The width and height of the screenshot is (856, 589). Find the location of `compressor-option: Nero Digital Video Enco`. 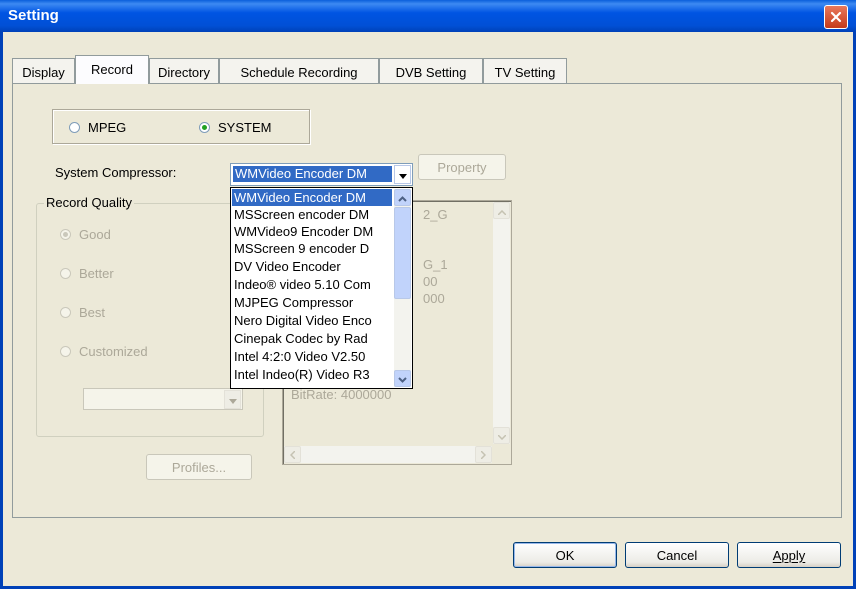

compressor-option: Nero Digital Video Enco is located at coordinates (312, 320).